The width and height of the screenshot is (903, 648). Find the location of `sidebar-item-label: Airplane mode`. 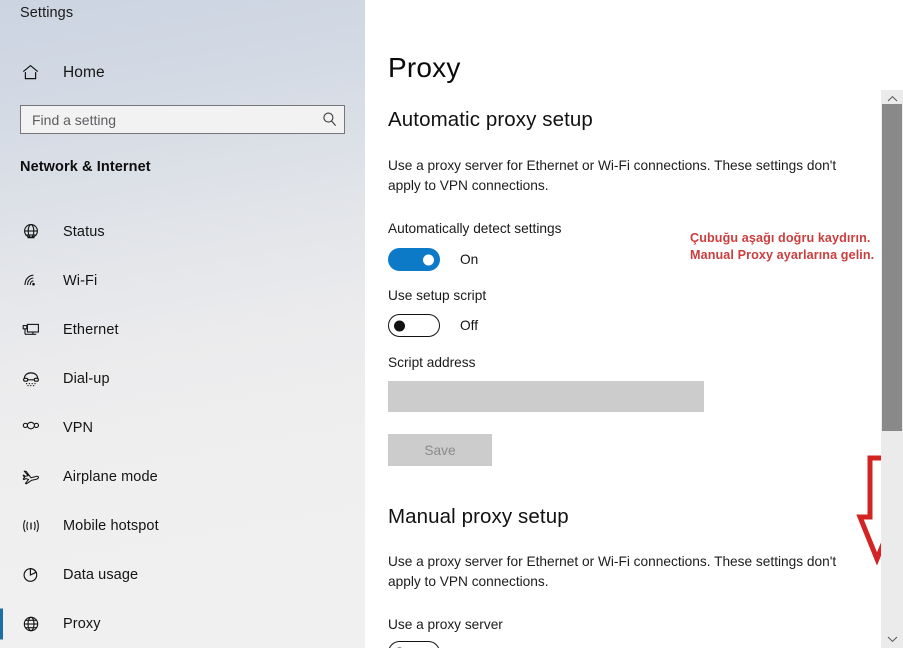

sidebar-item-label: Airplane mode is located at coordinates (110, 476).